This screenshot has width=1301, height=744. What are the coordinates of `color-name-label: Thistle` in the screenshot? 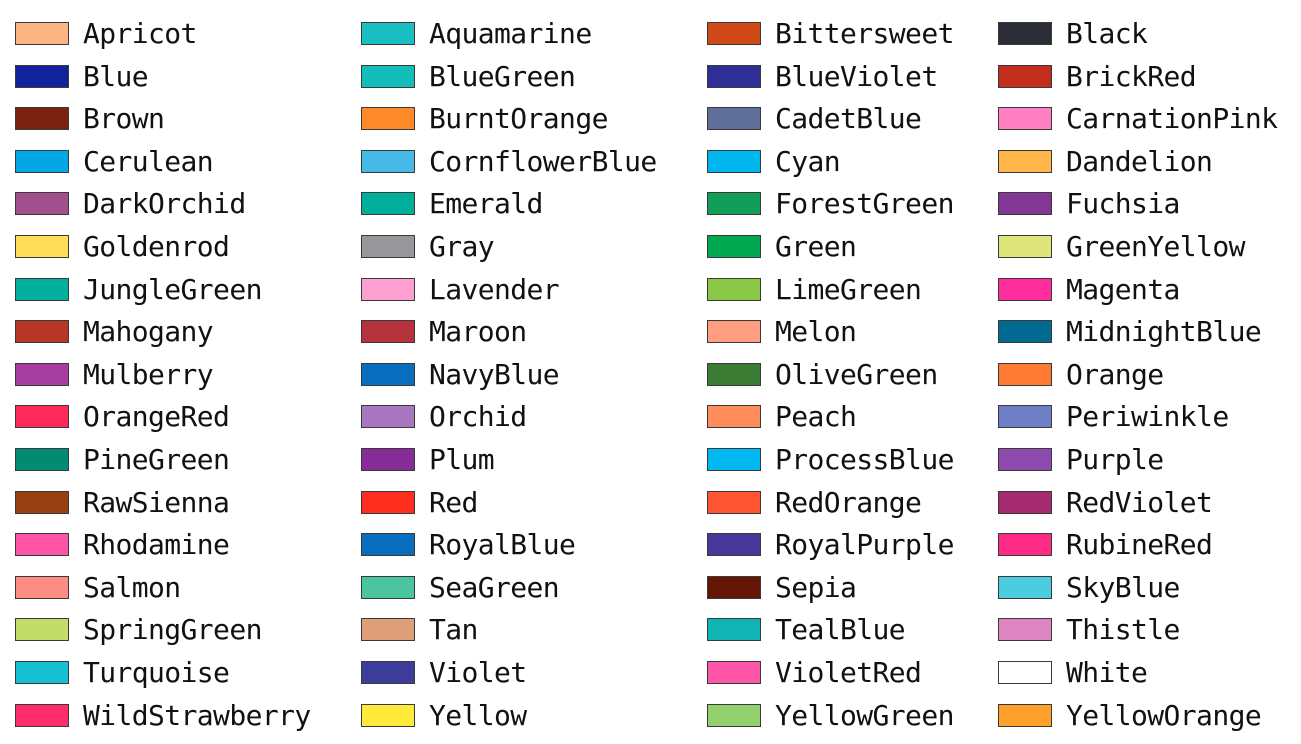 It's located at (1123, 630).